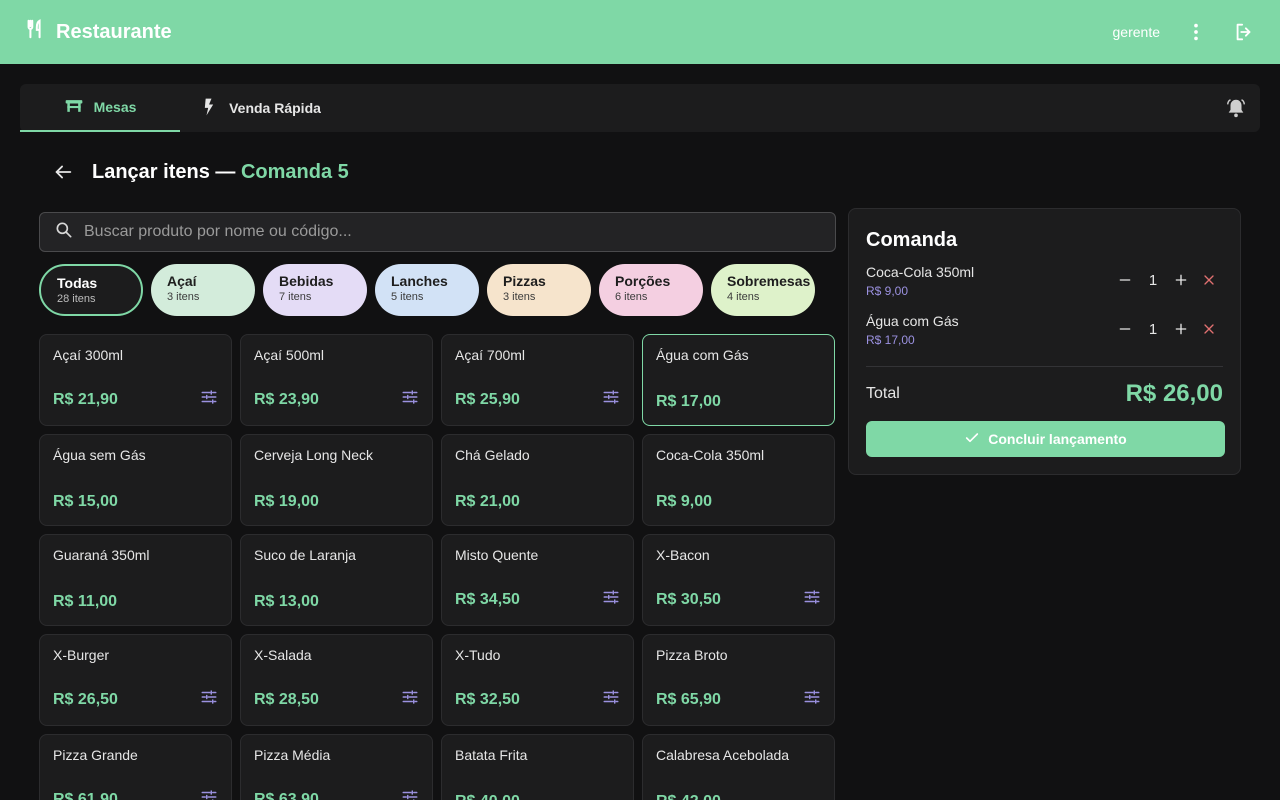 The width and height of the screenshot is (1280, 800). I want to click on product-card: Guaraná 350ml R$ 11,00, so click(135, 580).